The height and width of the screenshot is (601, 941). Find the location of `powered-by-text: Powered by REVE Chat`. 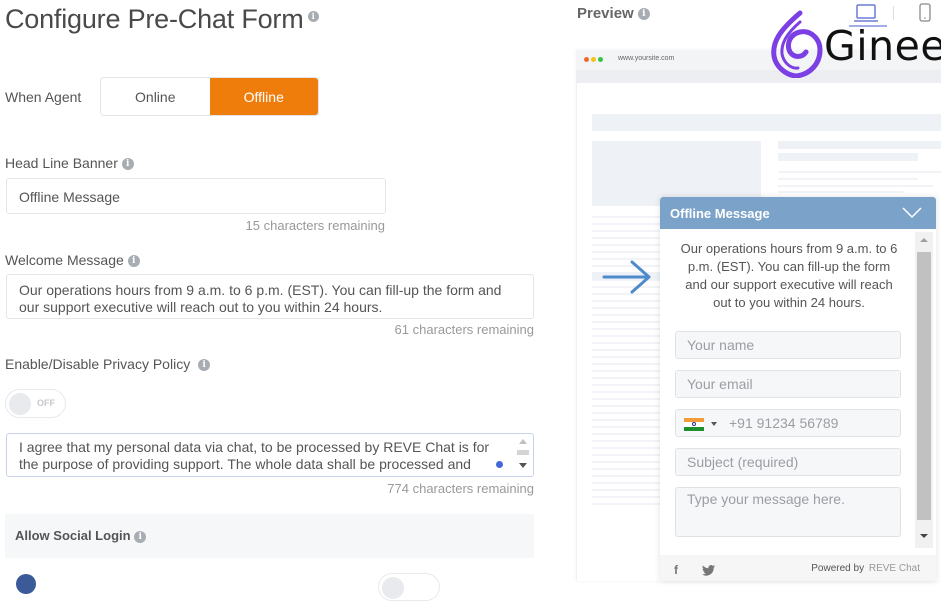

powered-by-text: Powered by REVE Chat is located at coordinates (865, 568).